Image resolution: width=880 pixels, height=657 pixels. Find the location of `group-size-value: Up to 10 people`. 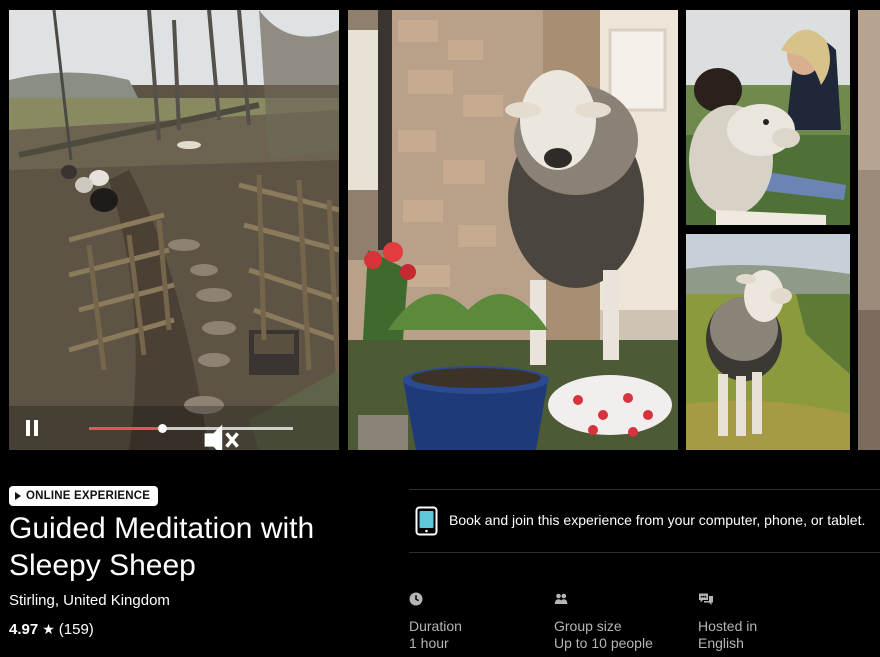

group-size-value: Up to 10 people is located at coordinates (603, 643).